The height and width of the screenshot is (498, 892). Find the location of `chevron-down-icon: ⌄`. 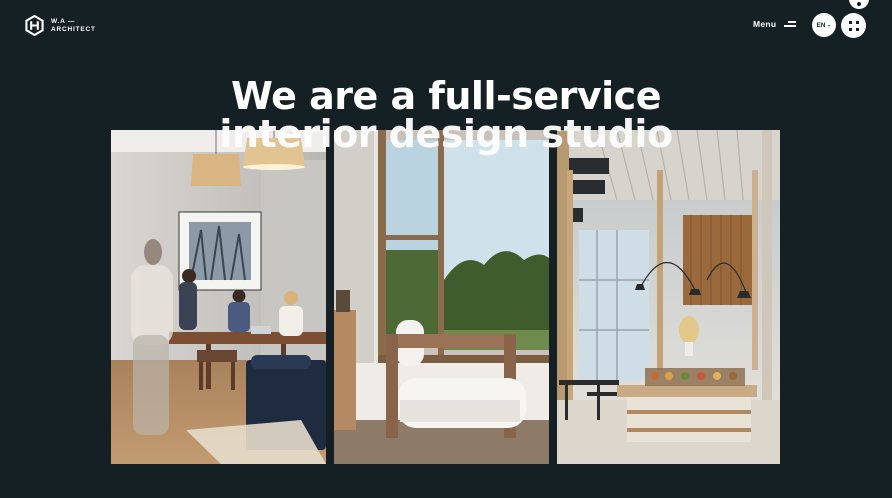

chevron-down-icon: ⌄ is located at coordinates (829, 25).